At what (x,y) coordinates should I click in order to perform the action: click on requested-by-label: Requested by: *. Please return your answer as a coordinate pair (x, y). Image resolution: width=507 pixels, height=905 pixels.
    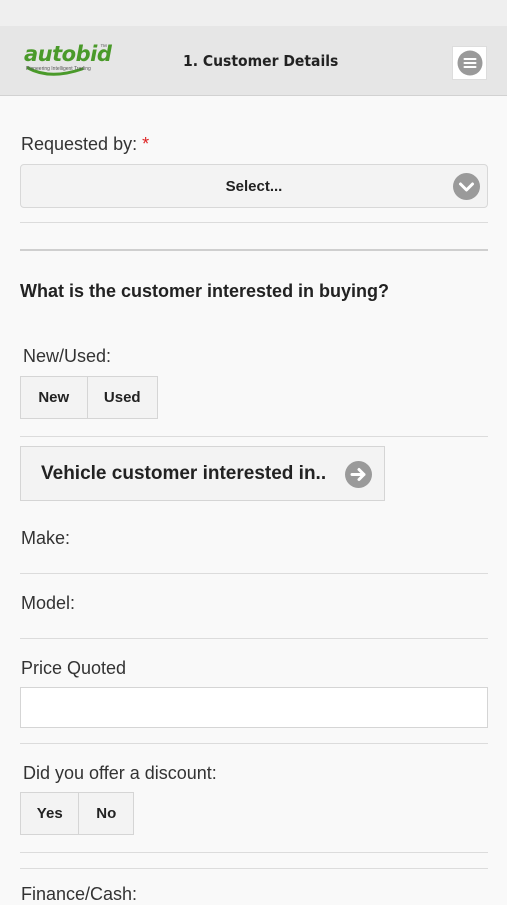
    Looking at the image, I should click on (85, 144).